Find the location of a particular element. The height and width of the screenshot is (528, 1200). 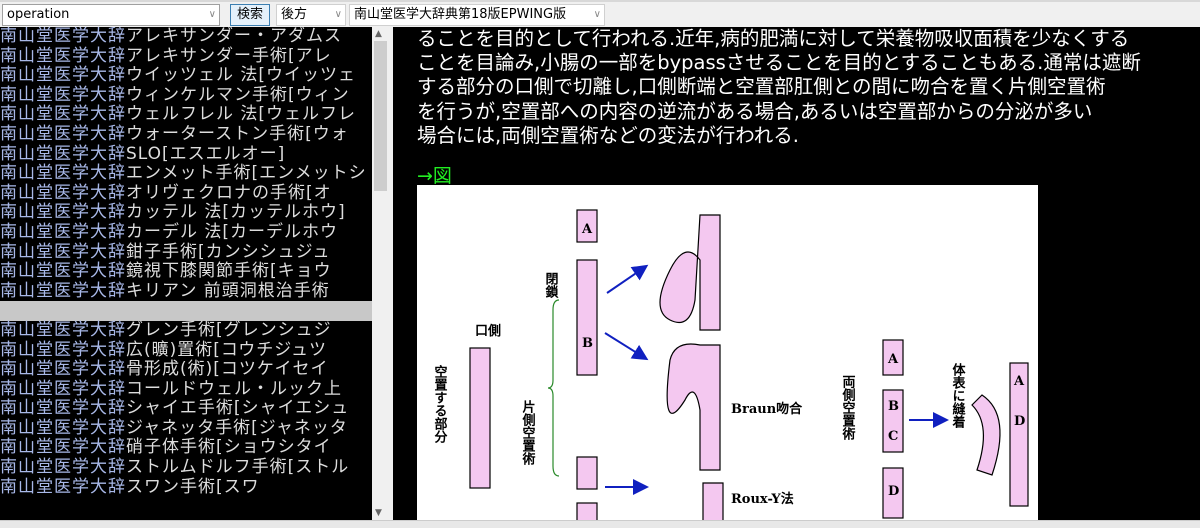

entry-title: カーデル 法[カーデルホウ is located at coordinates (232, 231).